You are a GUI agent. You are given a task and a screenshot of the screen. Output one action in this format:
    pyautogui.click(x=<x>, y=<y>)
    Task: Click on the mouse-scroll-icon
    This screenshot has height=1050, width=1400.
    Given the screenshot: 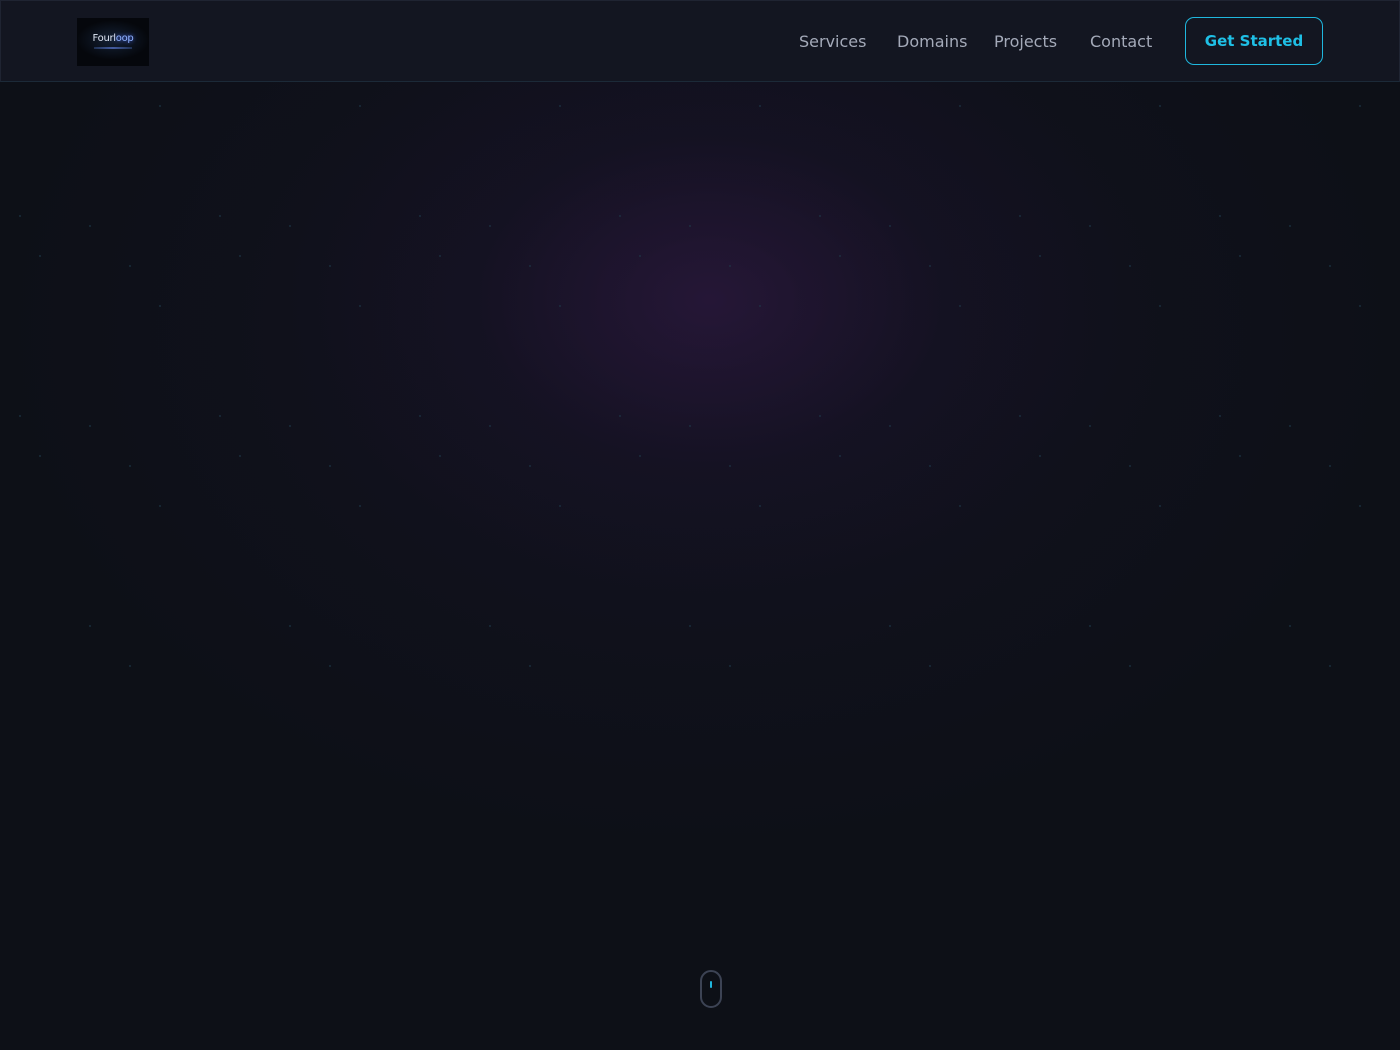 What is the action you would take?
    pyautogui.click(x=711, y=989)
    